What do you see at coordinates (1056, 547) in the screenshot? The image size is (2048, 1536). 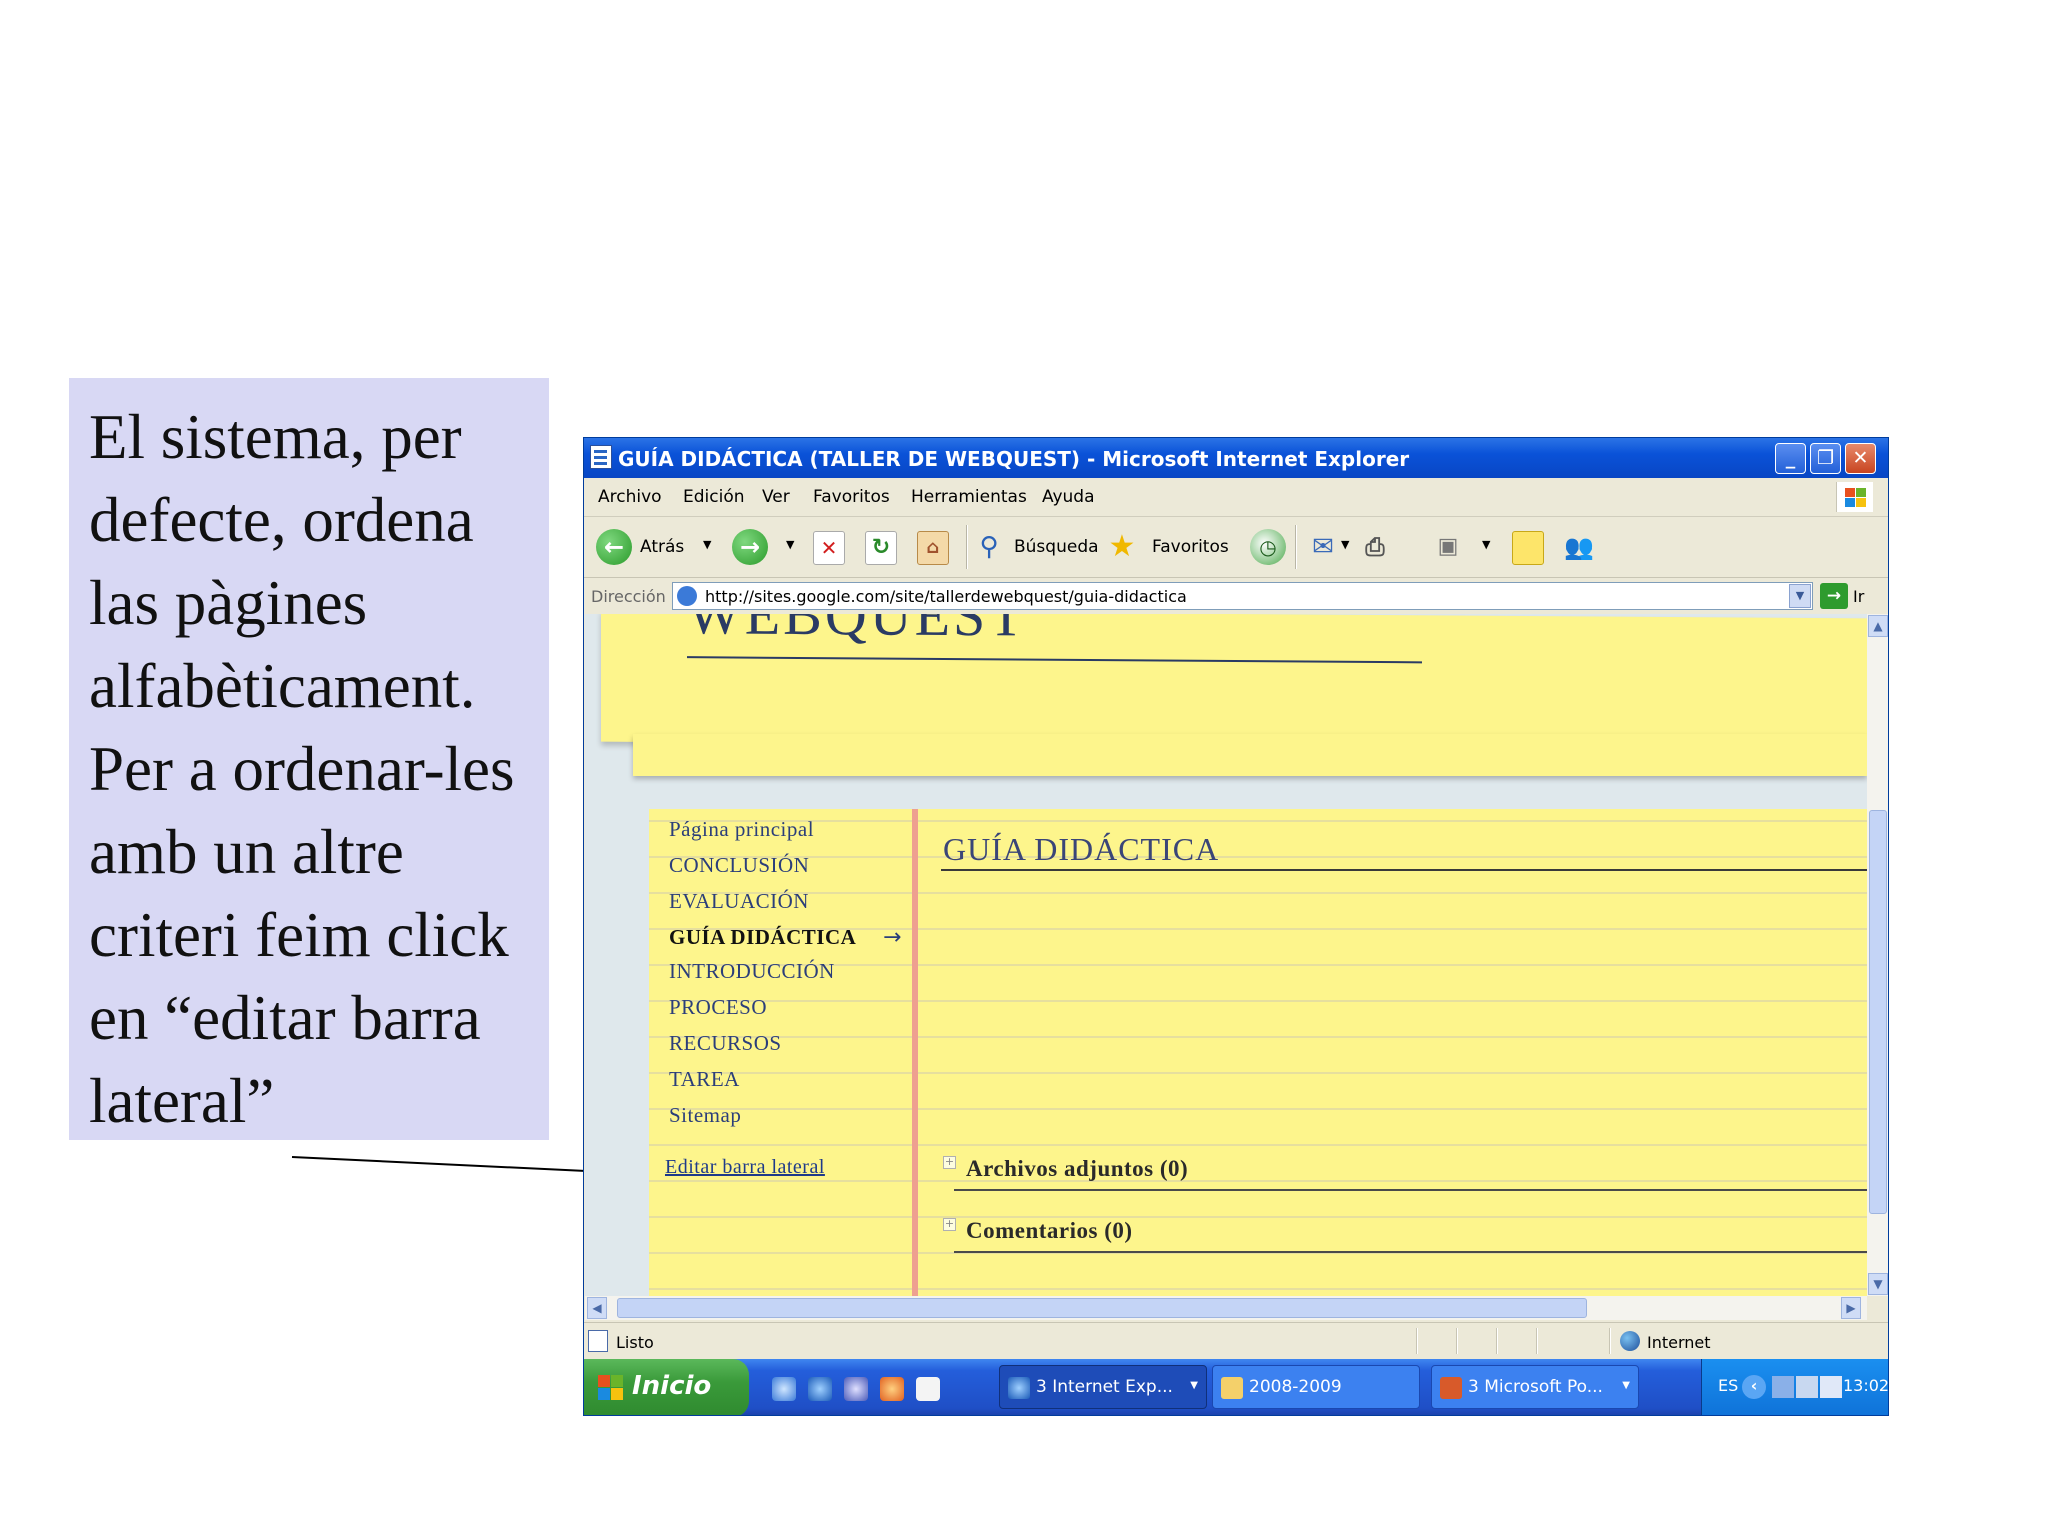 I see `search-label: Búsqueda` at bounding box center [1056, 547].